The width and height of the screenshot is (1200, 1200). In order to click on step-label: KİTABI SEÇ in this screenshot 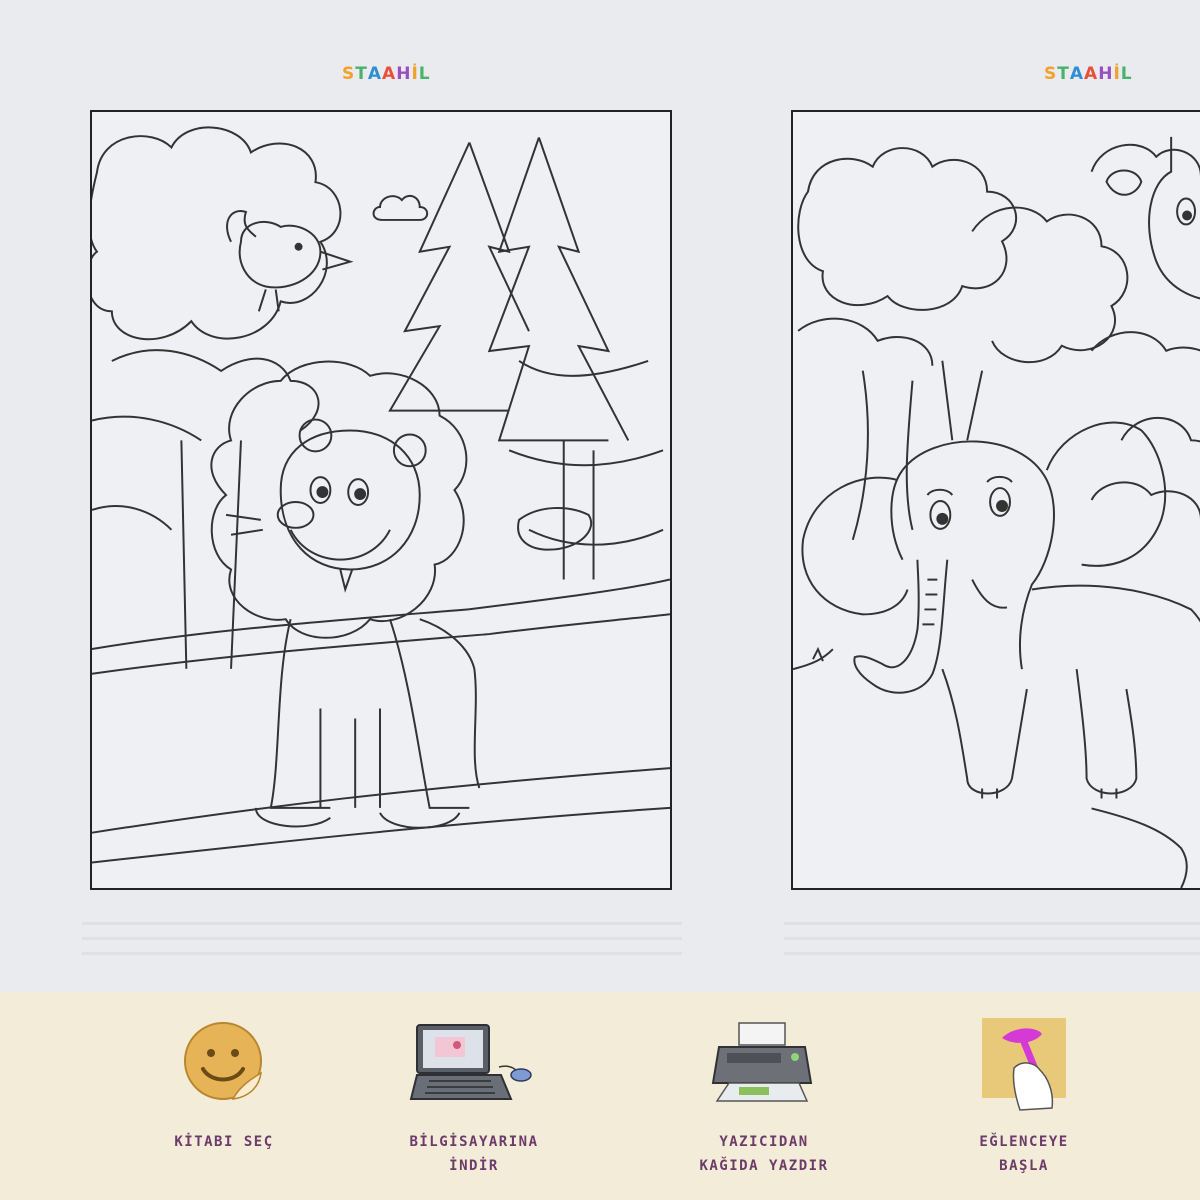, I will do `click(224, 1142)`.